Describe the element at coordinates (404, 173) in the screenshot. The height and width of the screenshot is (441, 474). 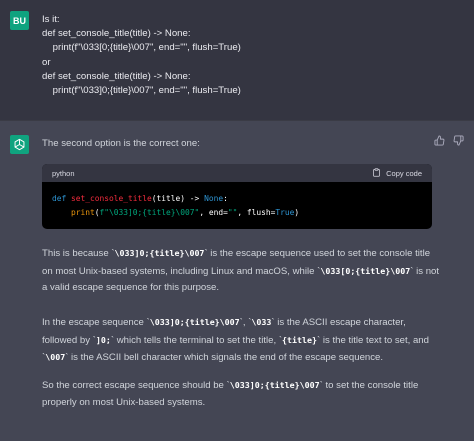
I see `copy-code-label: Copy code` at that location.